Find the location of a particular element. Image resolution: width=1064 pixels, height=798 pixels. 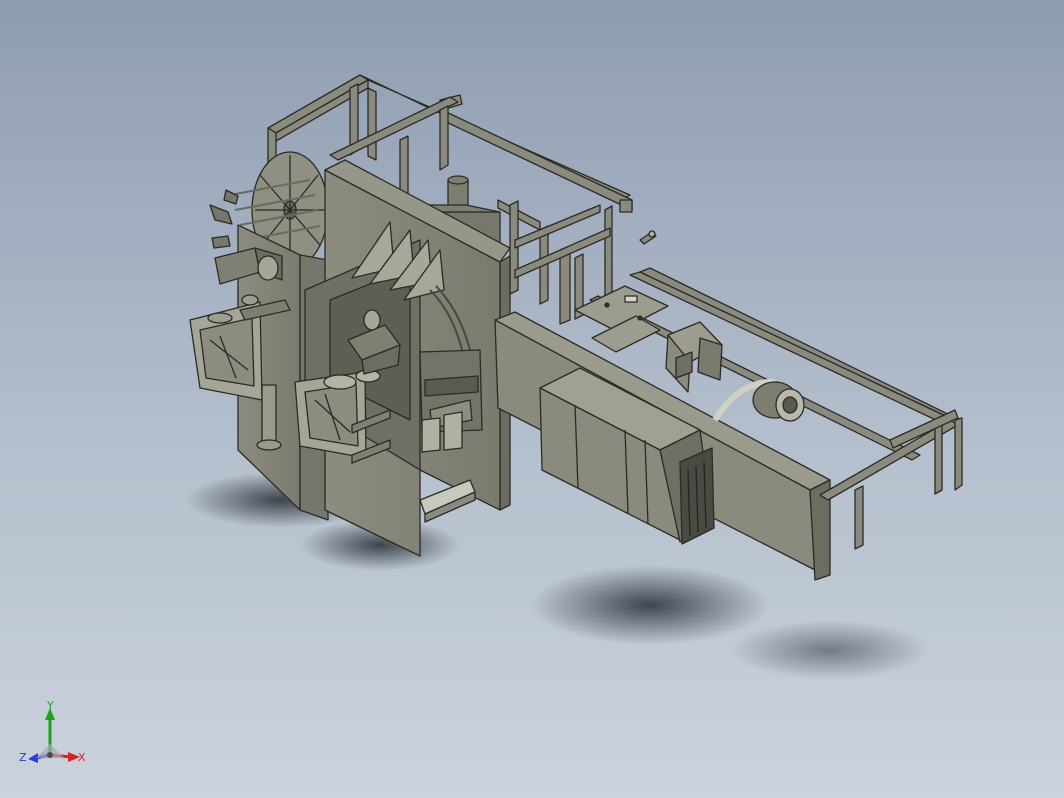

blower-motor is located at coordinates (758, 400).